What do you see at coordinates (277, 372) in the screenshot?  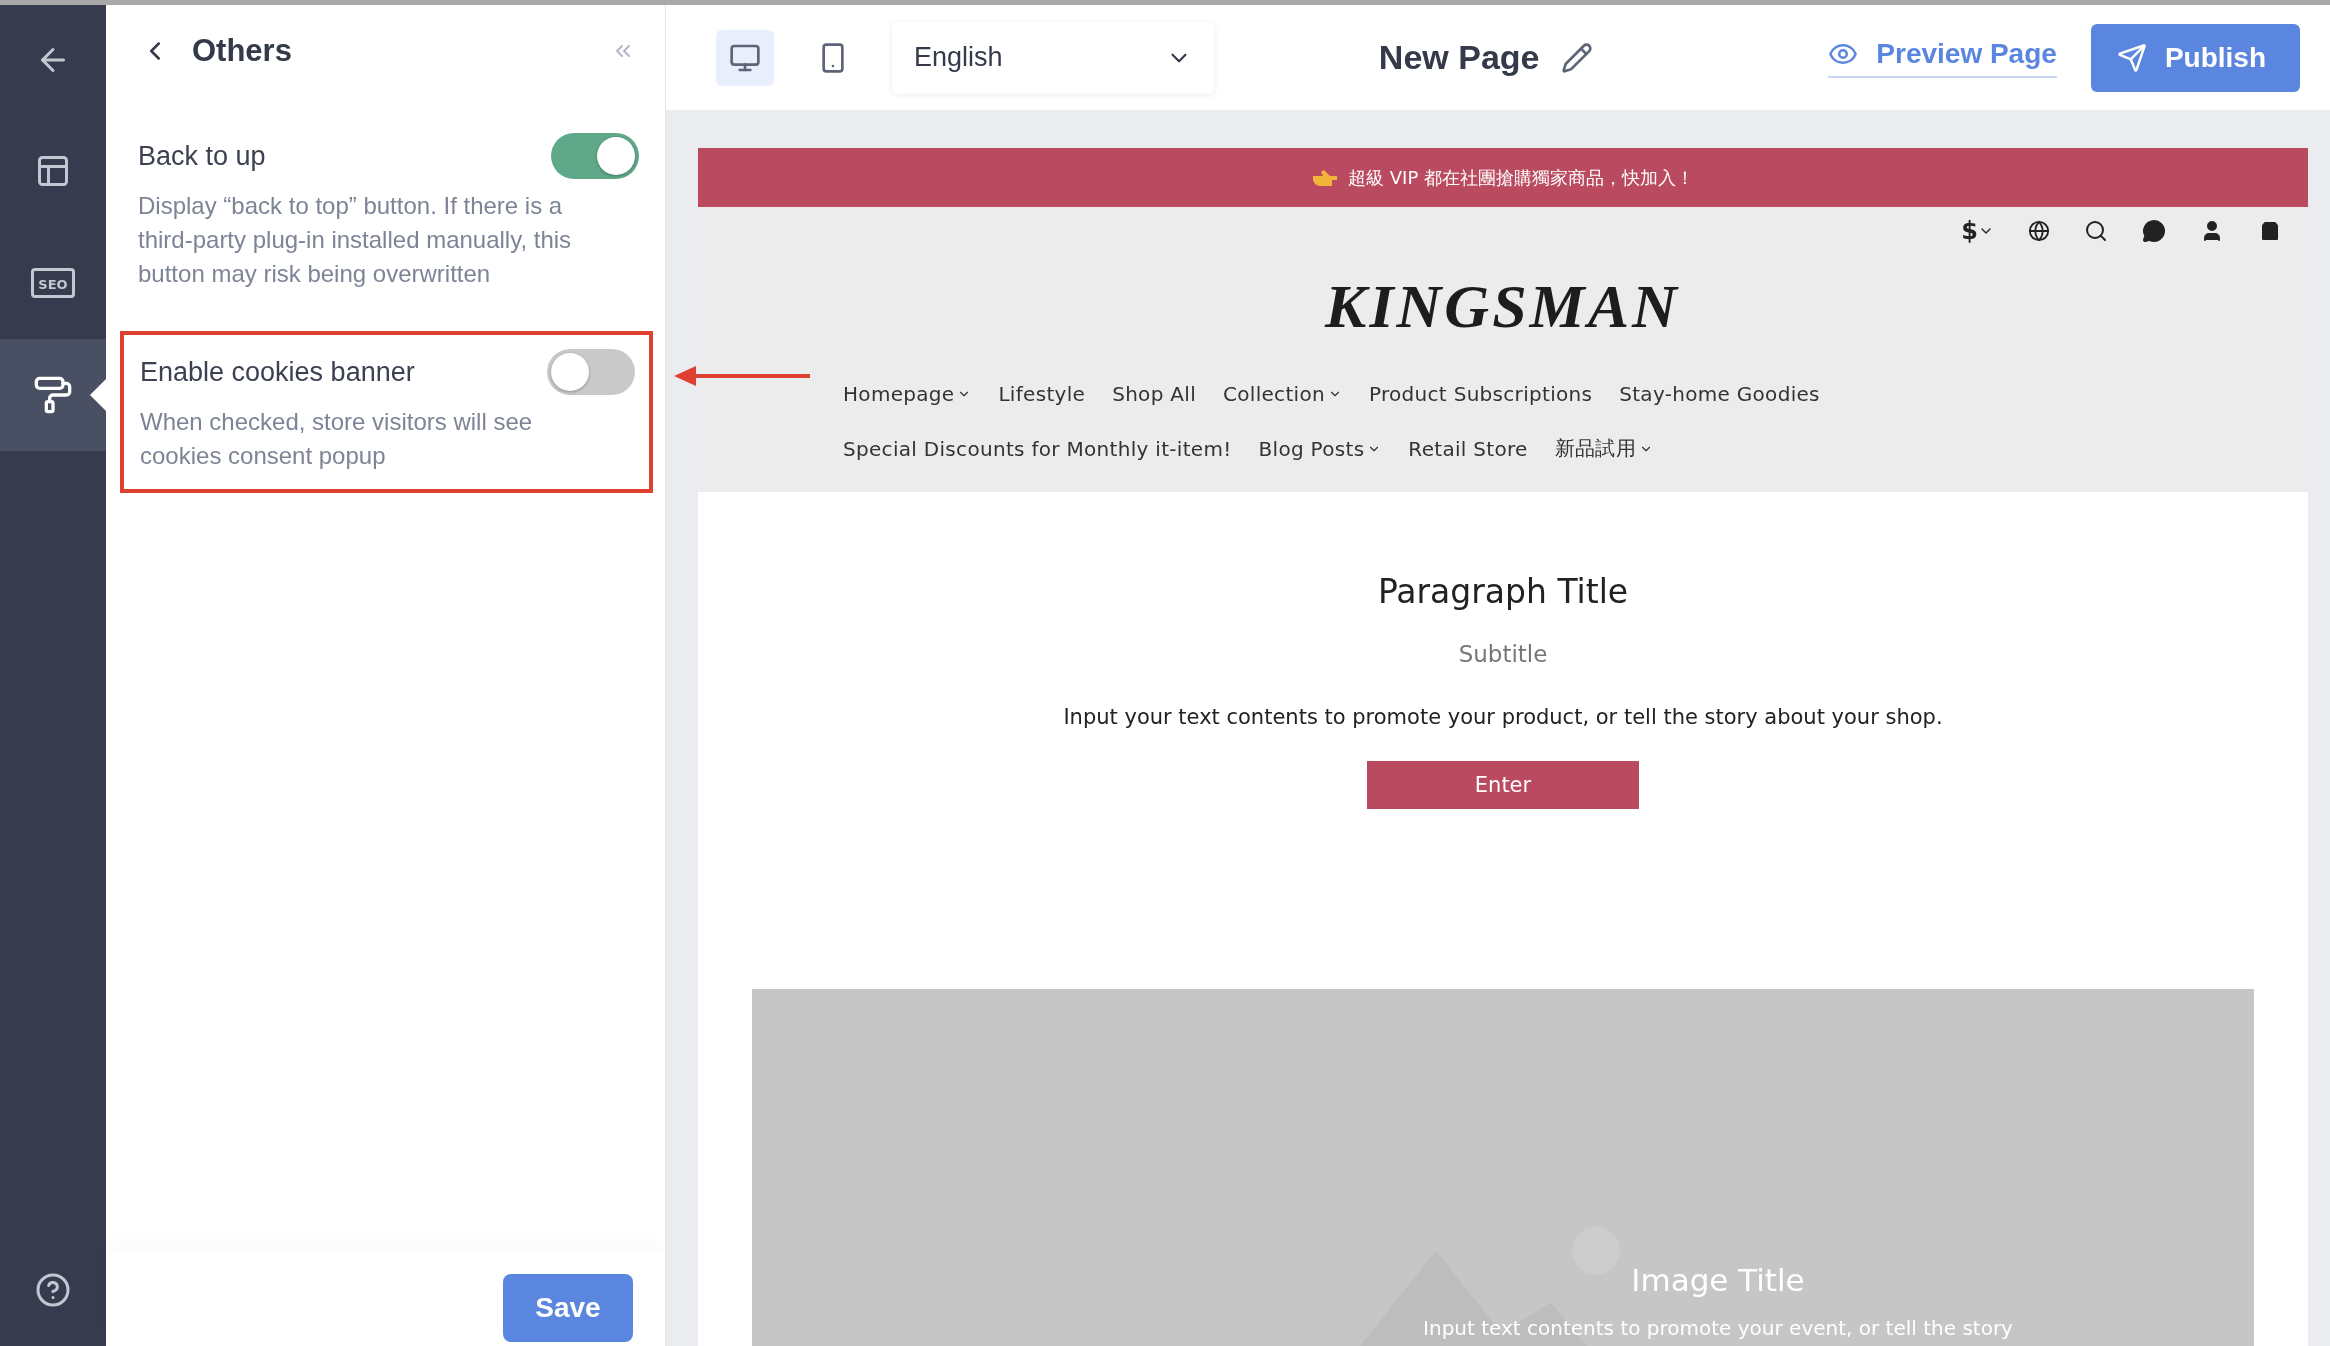 I see `setting-label: Enable cookies banner` at bounding box center [277, 372].